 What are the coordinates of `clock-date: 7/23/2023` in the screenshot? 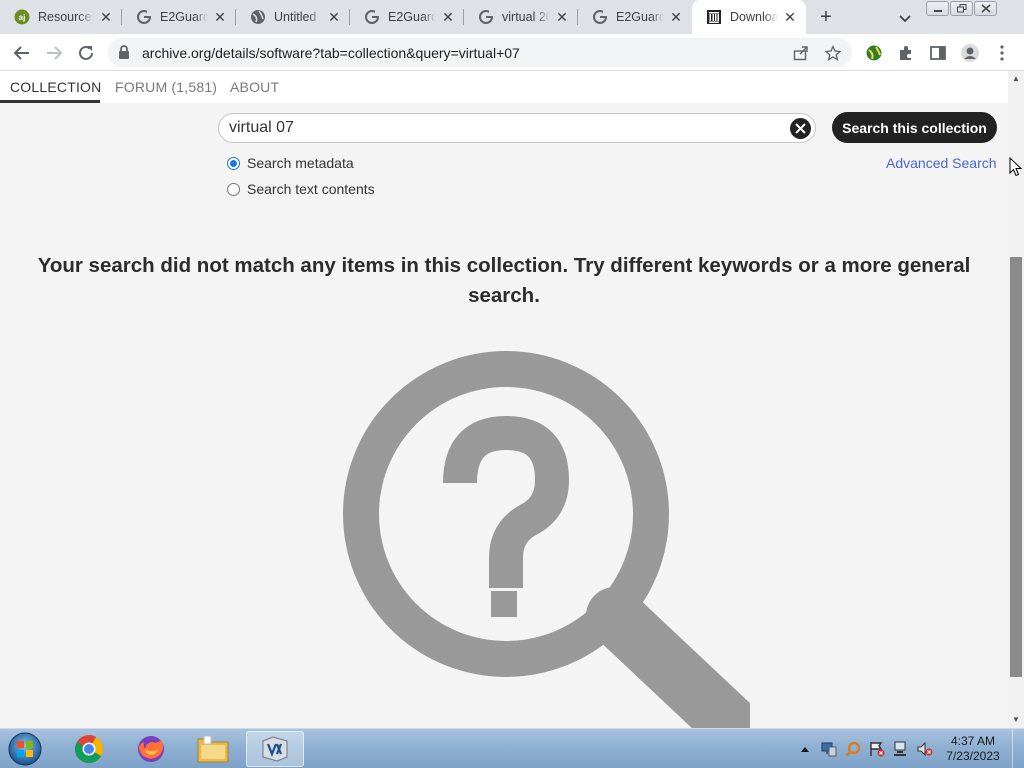 It's located at (973, 756).